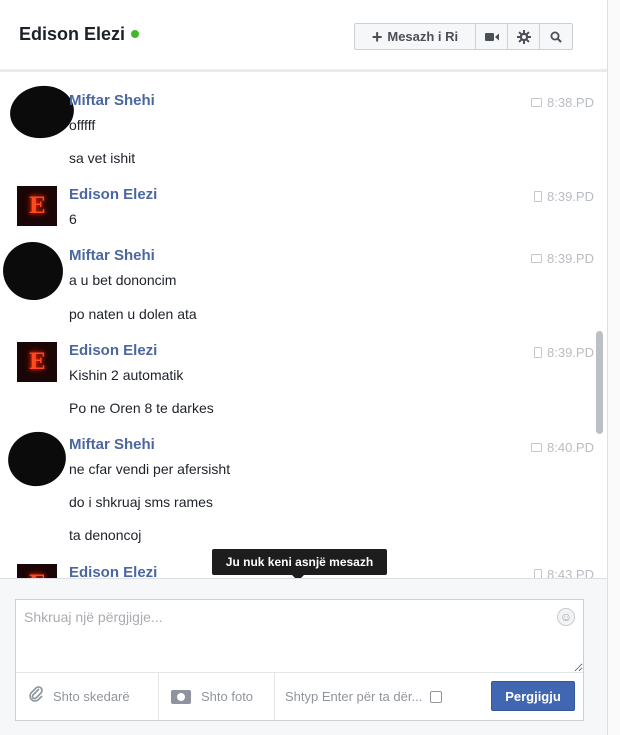  I want to click on search-button, so click(556, 36).